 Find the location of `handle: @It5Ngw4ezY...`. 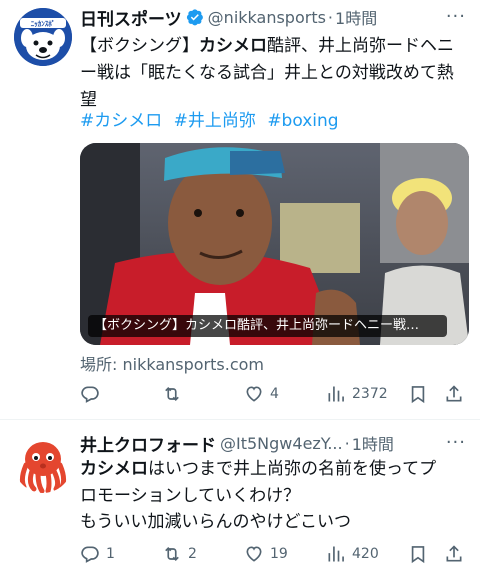

handle: @It5Ngw4ezY... is located at coordinates (281, 443).